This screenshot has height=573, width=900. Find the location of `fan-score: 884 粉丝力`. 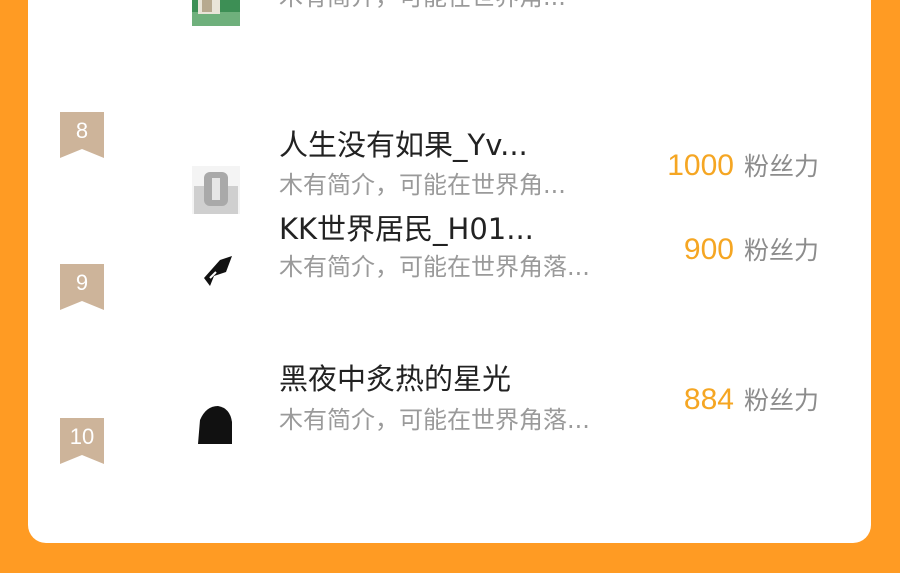

fan-score: 884 粉丝力 is located at coordinates (751, 402).